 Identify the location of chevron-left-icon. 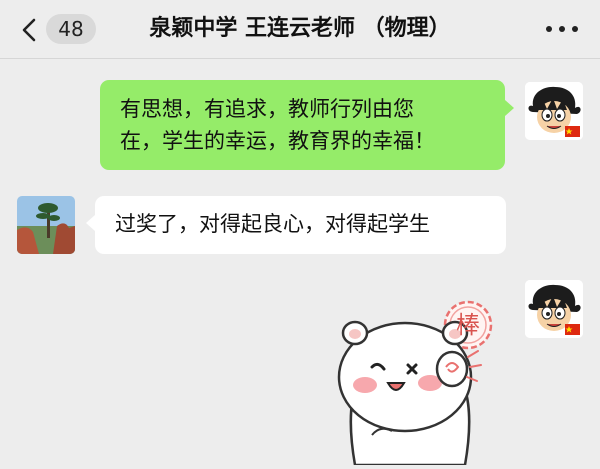
(29, 30).